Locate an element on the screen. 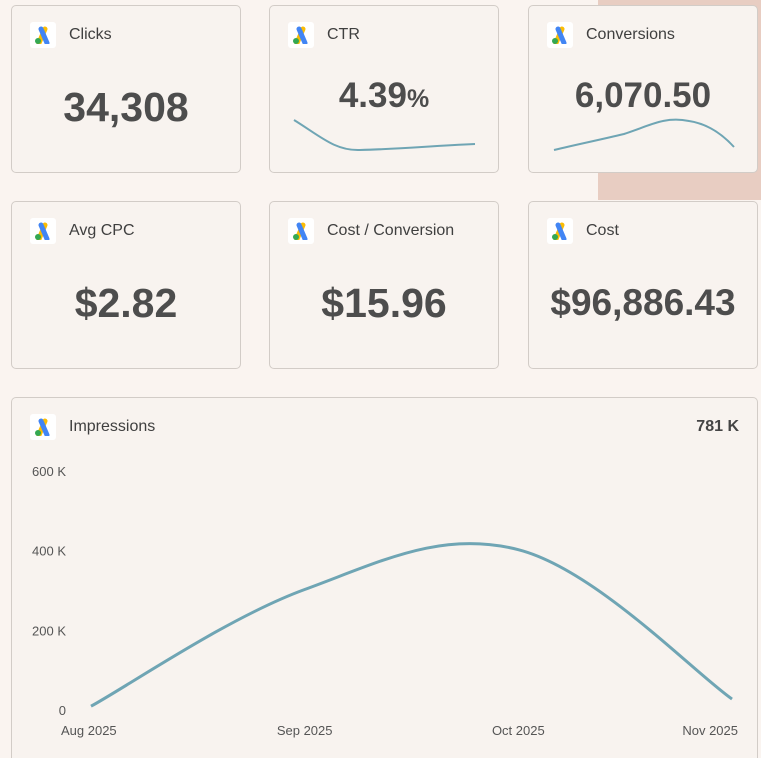 The height and width of the screenshot is (758, 761). cost-value: $96,886.43 is located at coordinates (643, 302).